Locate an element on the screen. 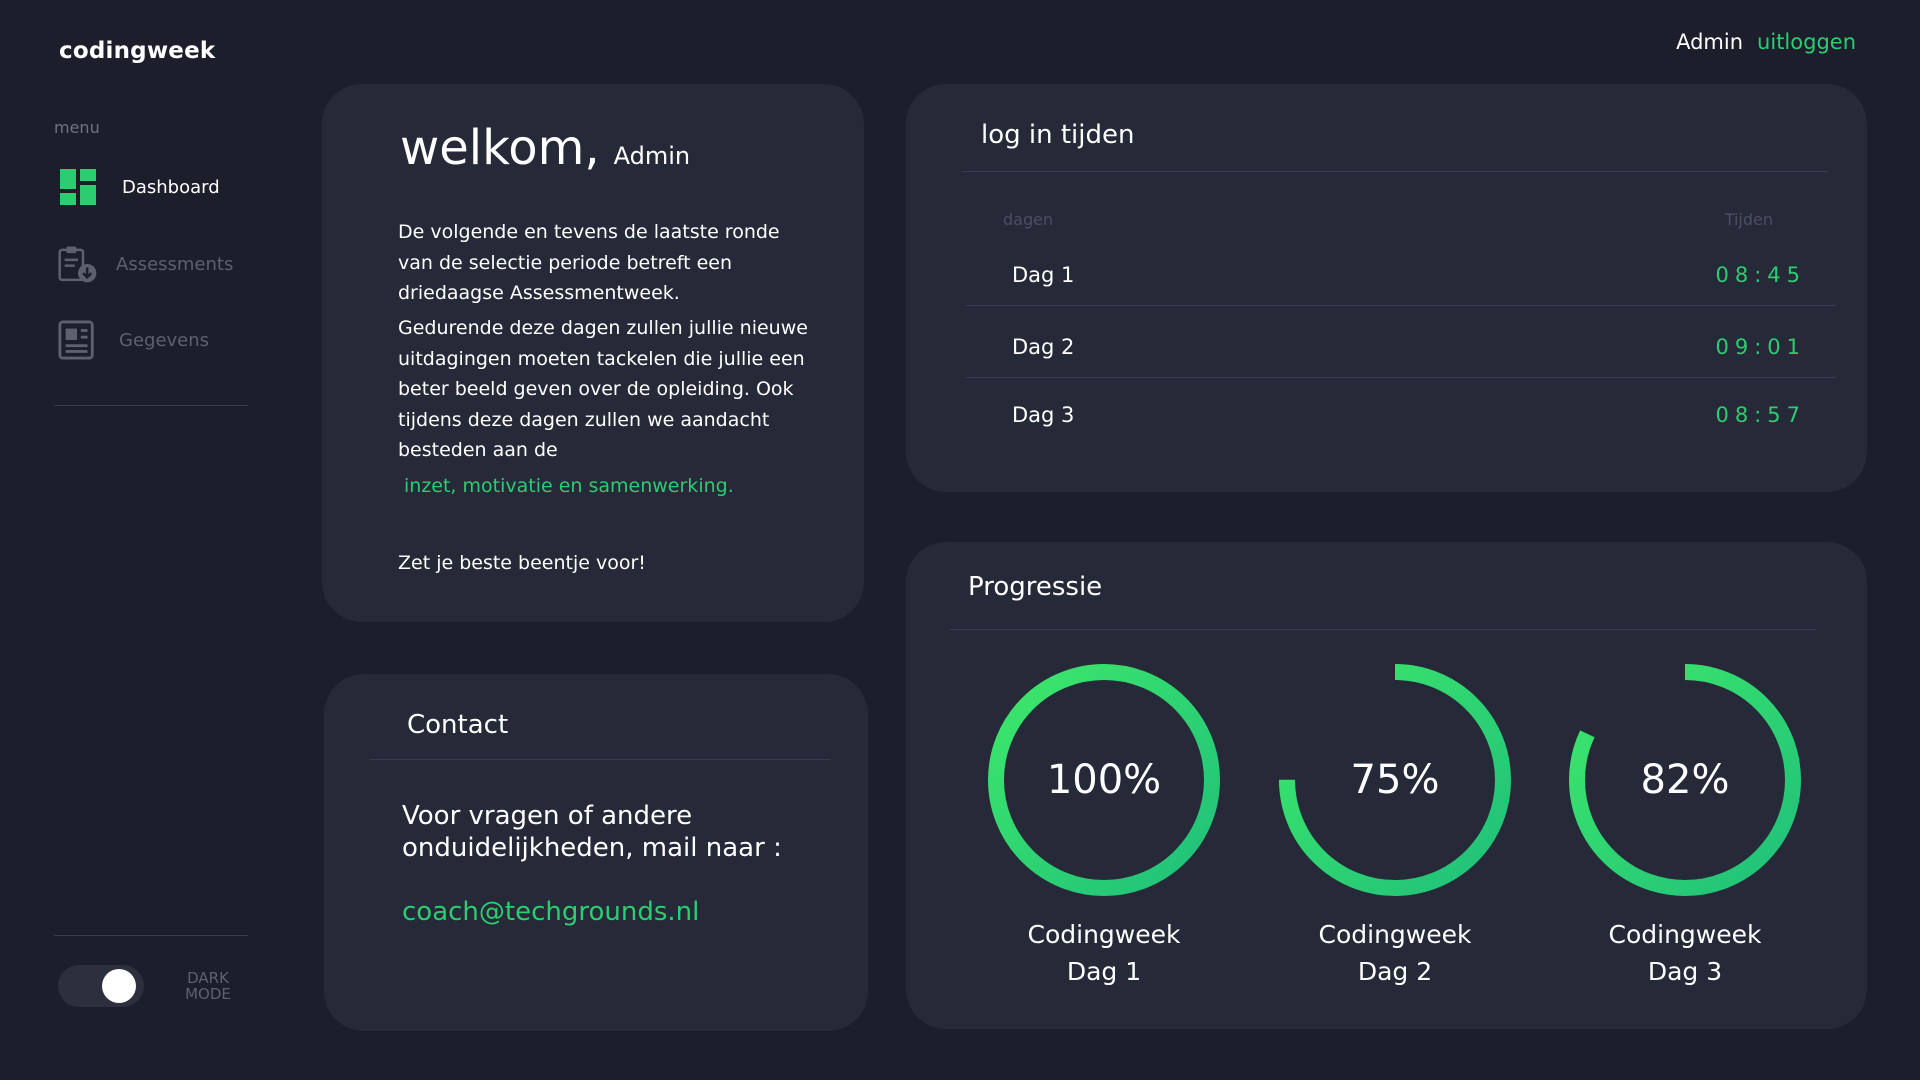 The height and width of the screenshot is (1080, 1920). topbar: Admin uitloggen is located at coordinates (1766, 42).